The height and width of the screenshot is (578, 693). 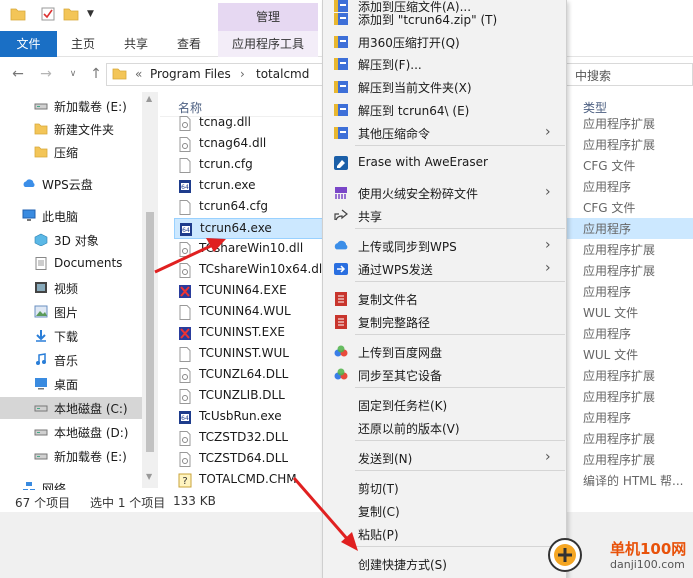 I want to click on context-menu-item: 粘贴(P), so click(x=445, y=534).